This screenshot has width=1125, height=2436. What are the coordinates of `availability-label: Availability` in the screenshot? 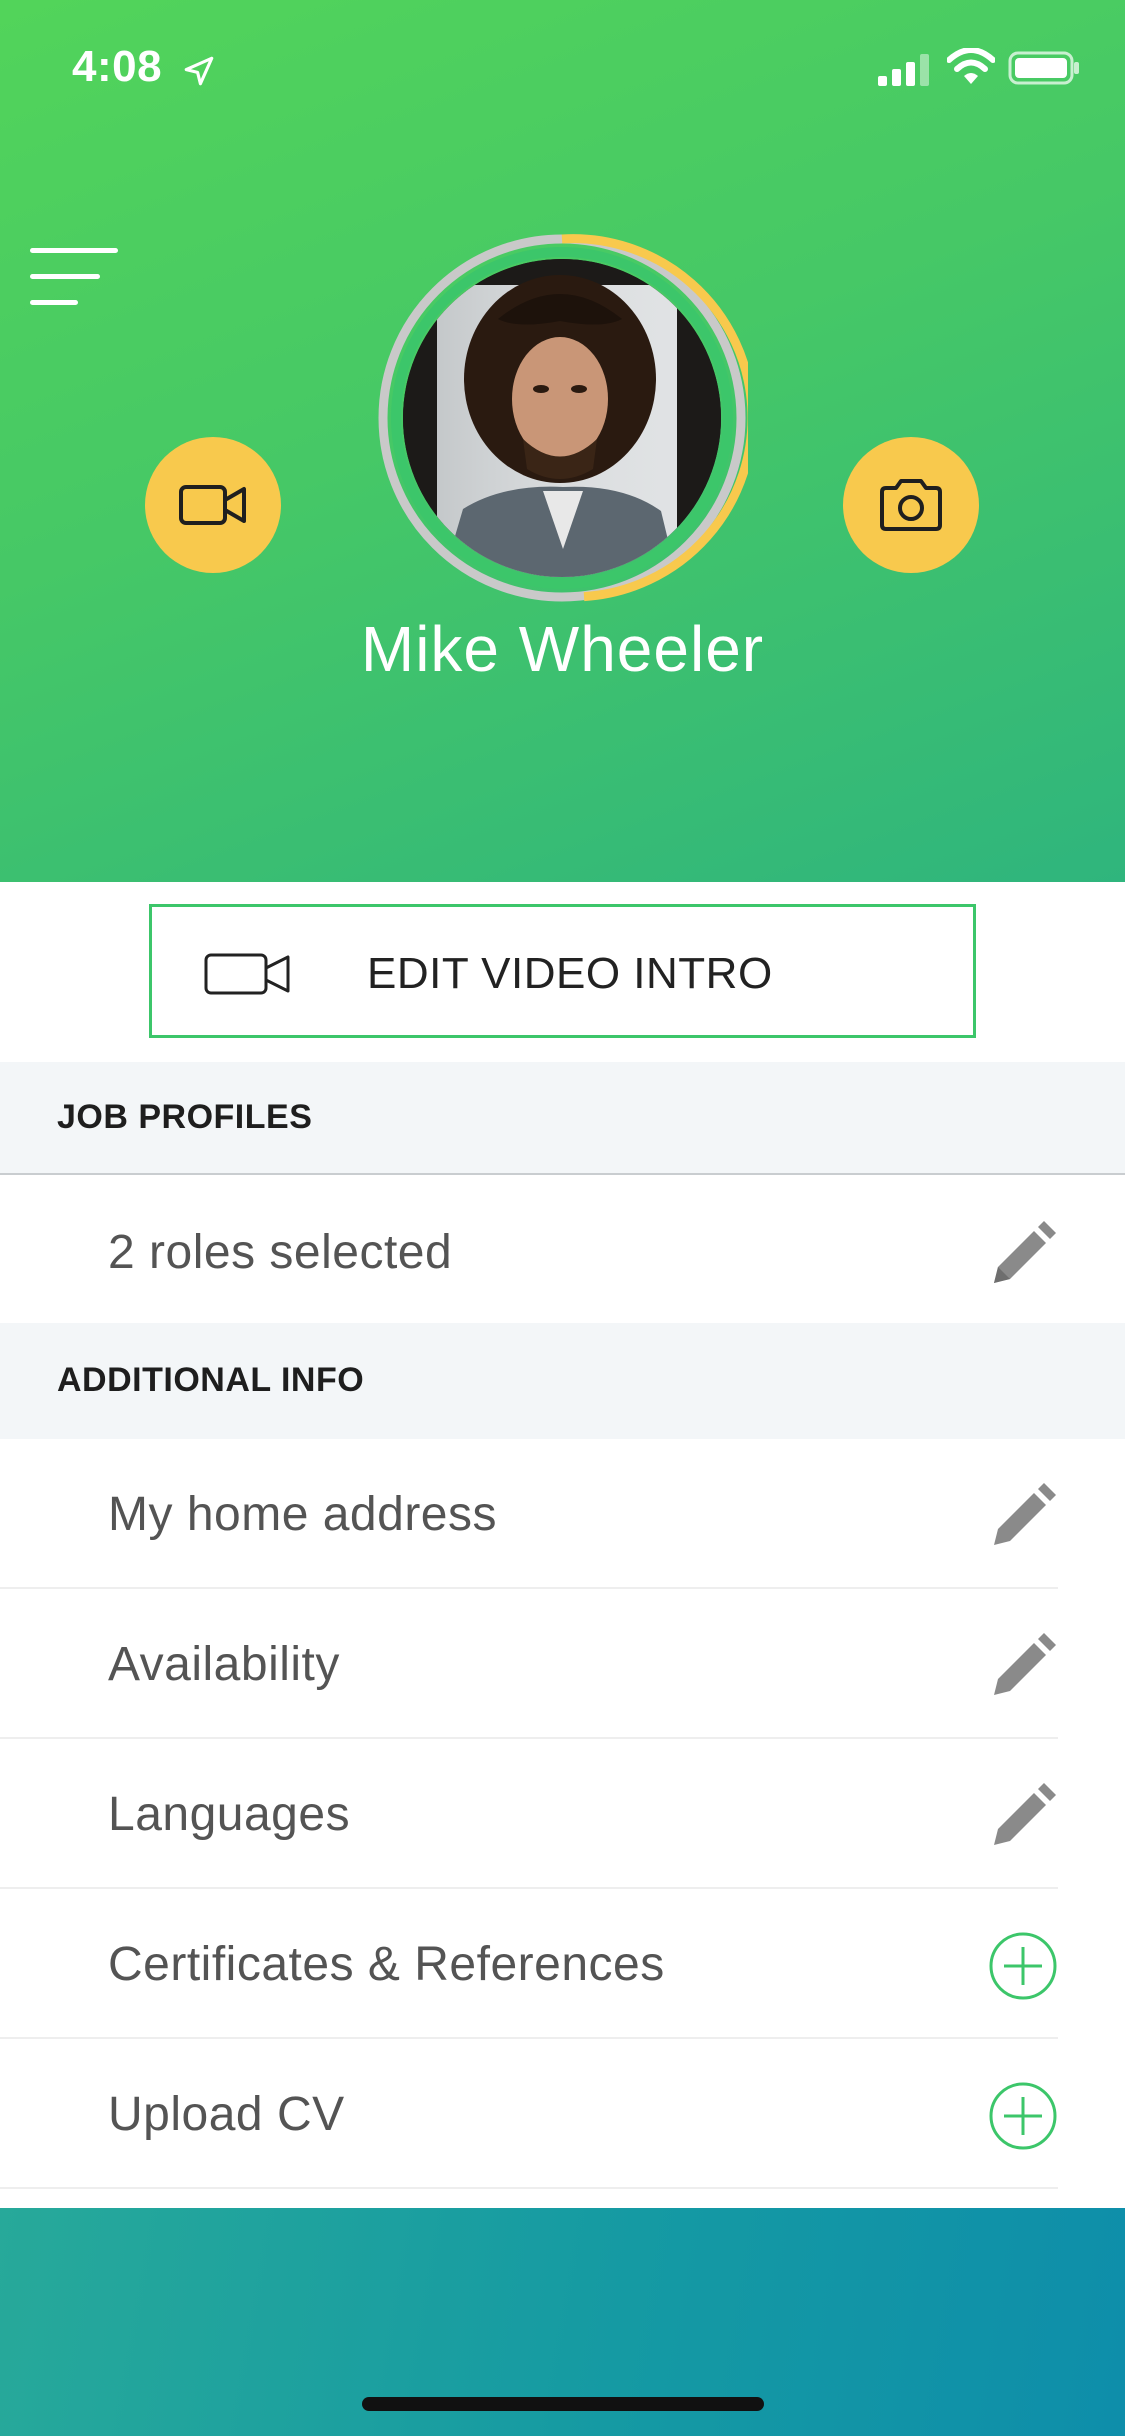 It's located at (224, 1664).